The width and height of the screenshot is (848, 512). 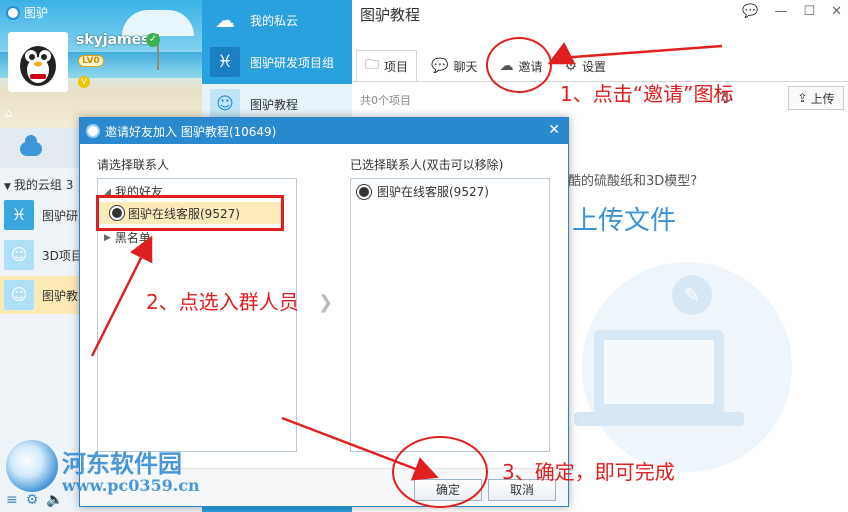 I want to click on annotation-step3: 3、确定，即可完成, so click(x=588, y=472).